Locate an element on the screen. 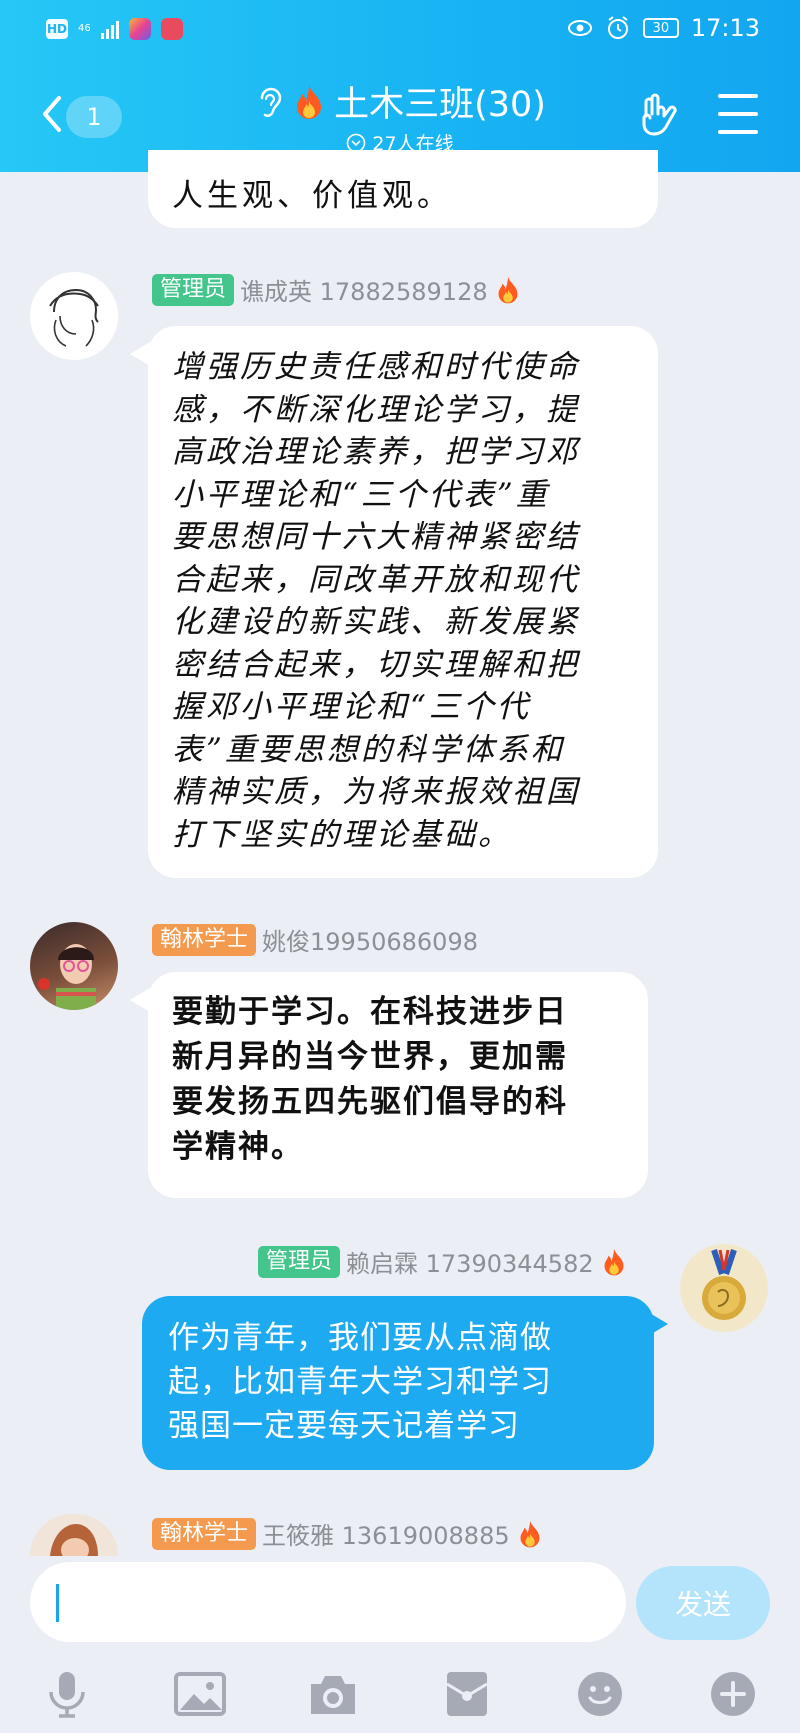 This screenshot has width=800, height=1733. text-line: 密结合起来，切实理解和把 is located at coordinates (376, 664).